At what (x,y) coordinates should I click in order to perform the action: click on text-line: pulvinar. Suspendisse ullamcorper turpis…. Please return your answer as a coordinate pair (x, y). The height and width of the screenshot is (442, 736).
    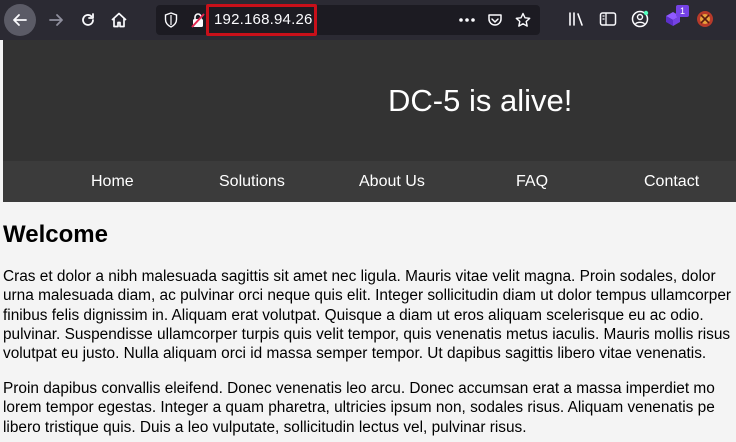
    Looking at the image, I should click on (367, 334).